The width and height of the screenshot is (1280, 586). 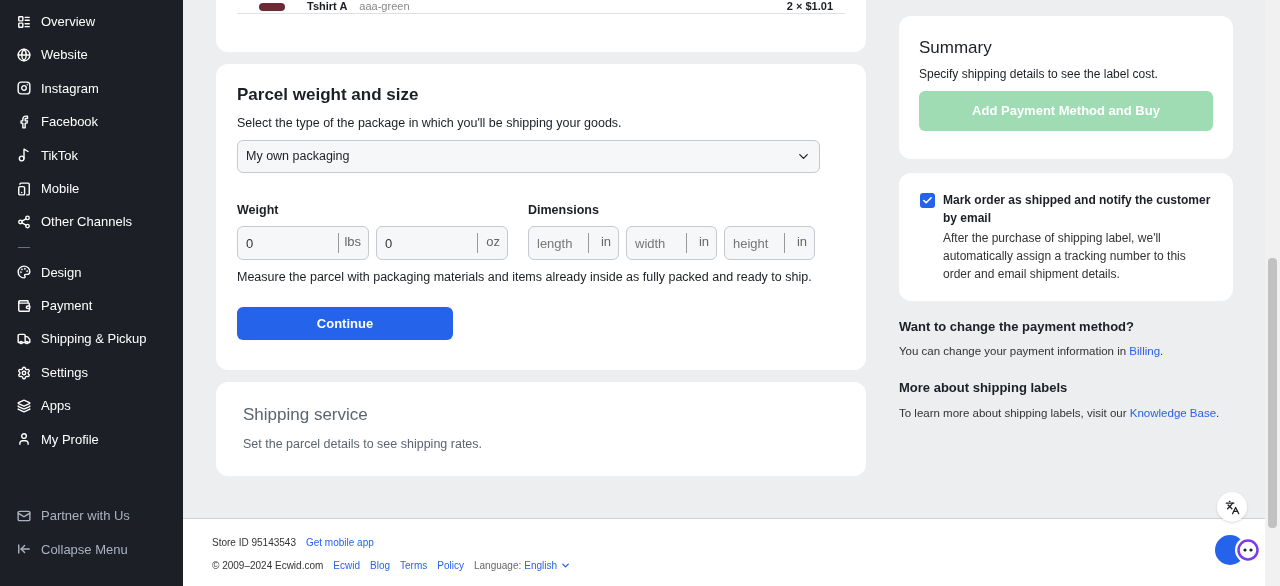 What do you see at coordinates (528, 157) in the screenshot?
I see `package-dropdown: My own packaging` at bounding box center [528, 157].